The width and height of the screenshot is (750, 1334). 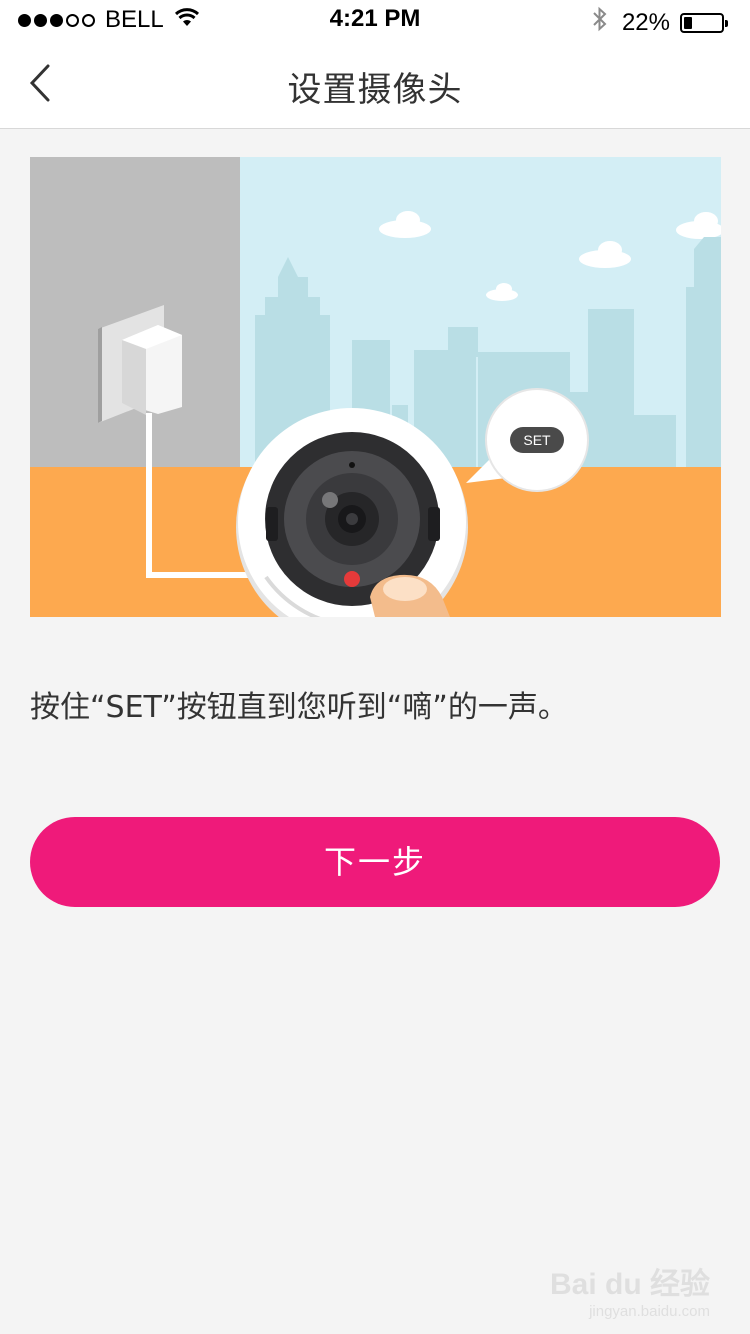 What do you see at coordinates (600, 22) in the screenshot?
I see `bluetooth-icon` at bounding box center [600, 22].